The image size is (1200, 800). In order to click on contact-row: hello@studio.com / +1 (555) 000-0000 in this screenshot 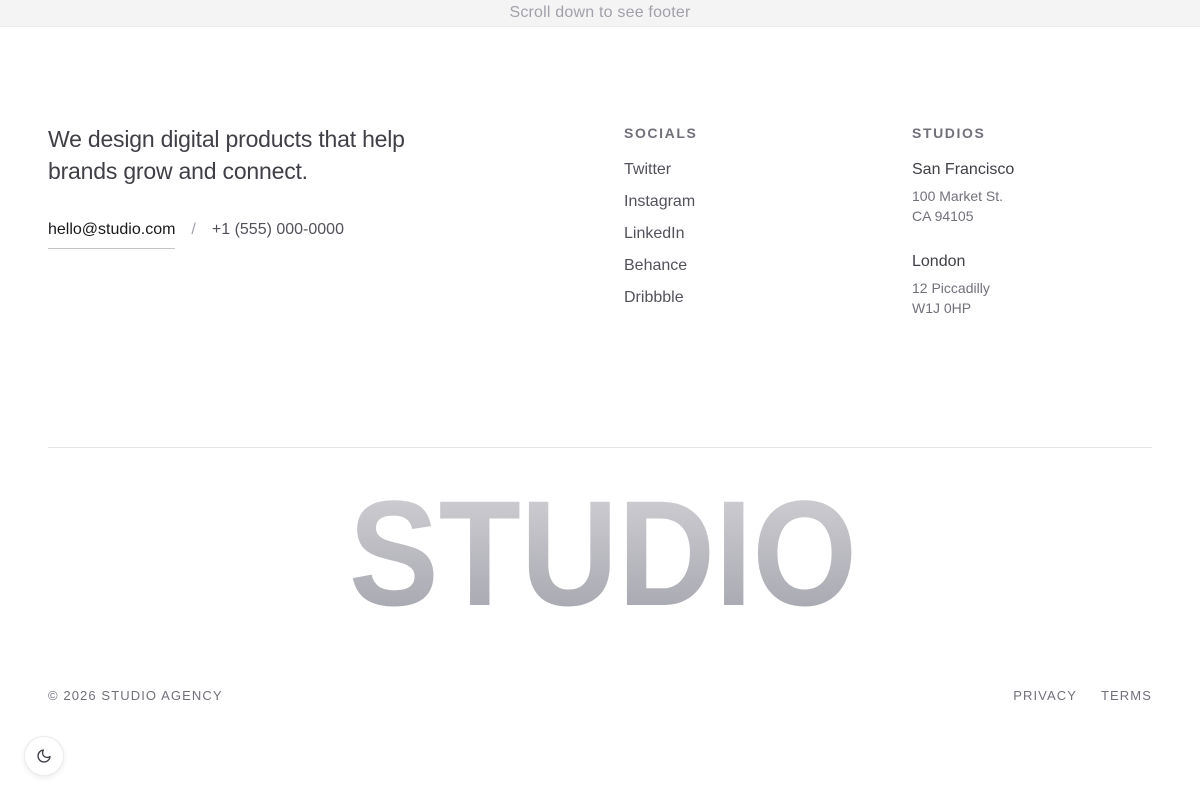, I will do `click(196, 234)`.